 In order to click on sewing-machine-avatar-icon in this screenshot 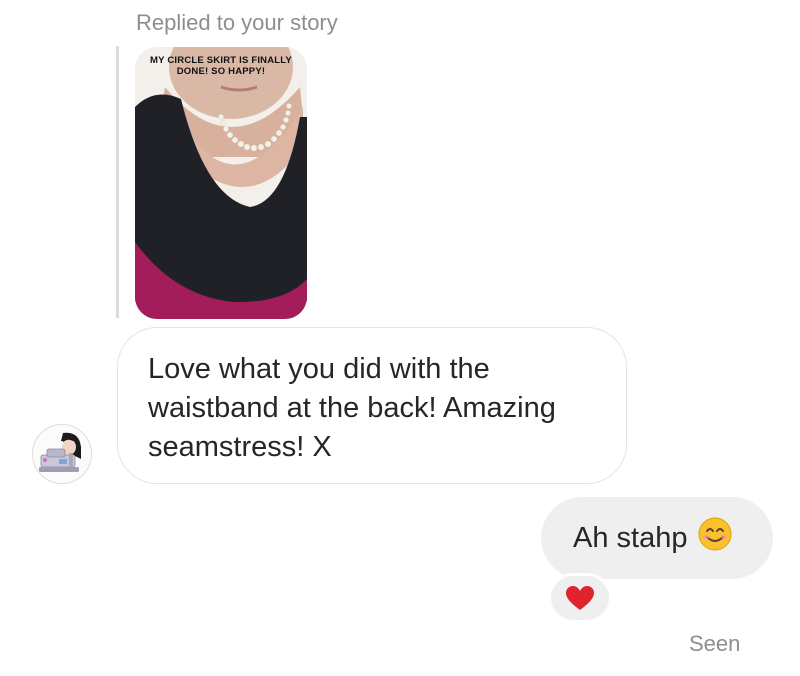, I will do `click(62, 454)`.